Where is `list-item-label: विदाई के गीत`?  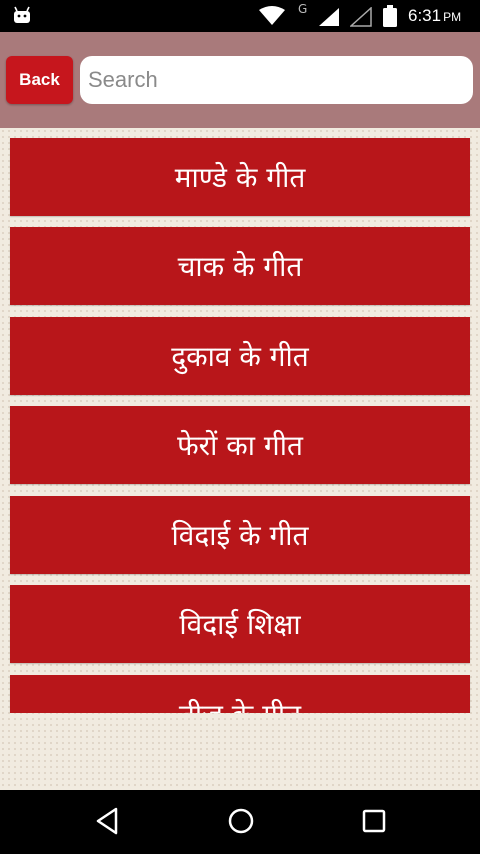 list-item-label: विदाई के गीत is located at coordinates (240, 535).